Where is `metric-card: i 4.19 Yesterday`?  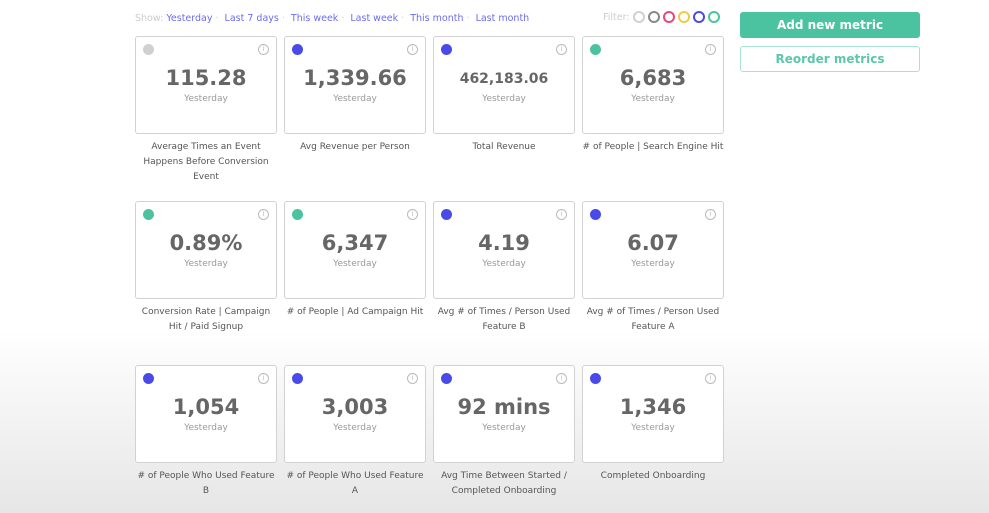
metric-card: i 4.19 Yesterday is located at coordinates (504, 250).